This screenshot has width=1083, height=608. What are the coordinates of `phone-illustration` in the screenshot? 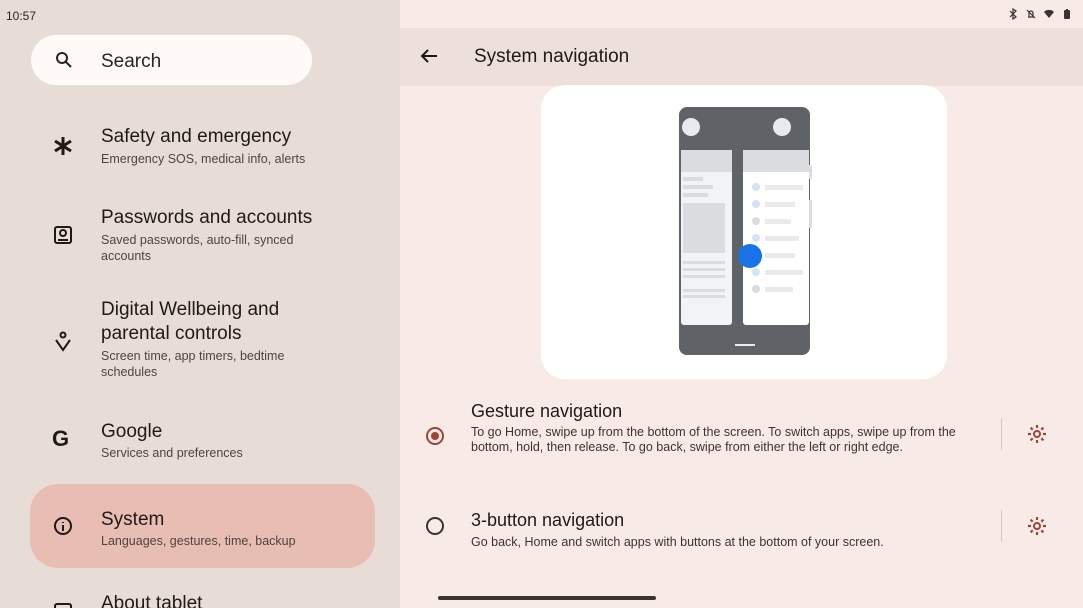 It's located at (745, 231).